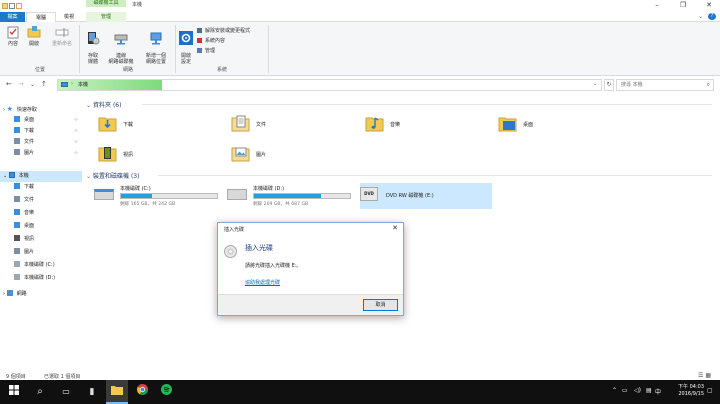 This screenshot has height=404, width=720. Describe the element at coordinates (21, 84) in the screenshot. I see `forward-arrow-icon: →` at that location.